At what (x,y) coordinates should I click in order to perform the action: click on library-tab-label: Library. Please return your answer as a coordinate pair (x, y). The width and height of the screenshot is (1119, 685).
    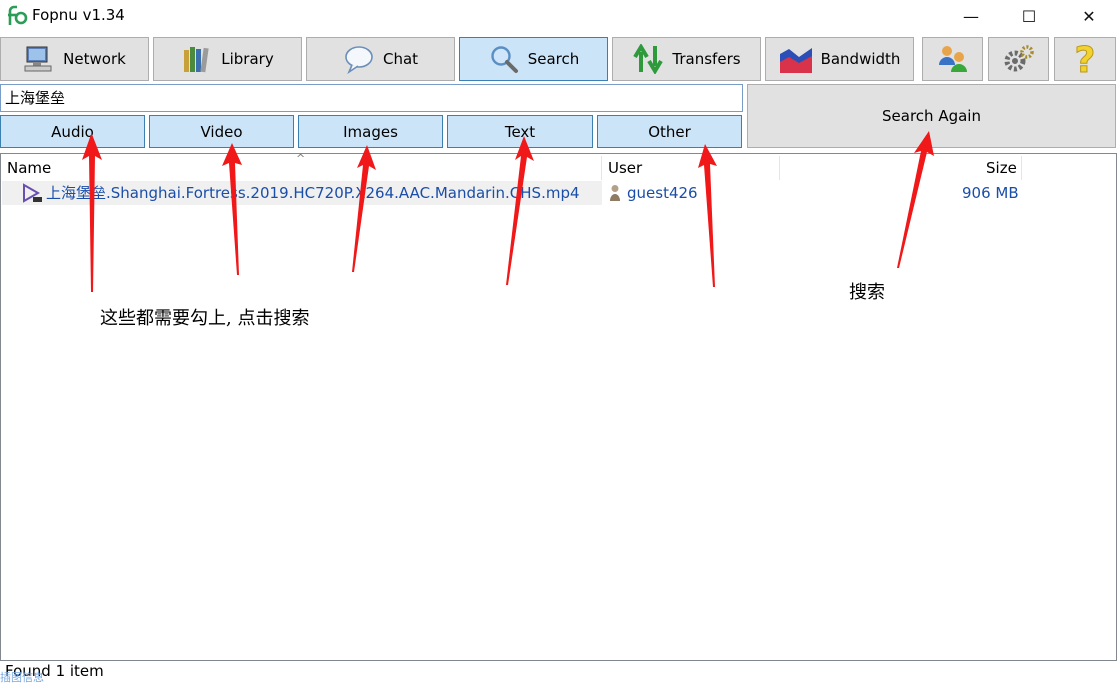
    Looking at the image, I should click on (247, 59).